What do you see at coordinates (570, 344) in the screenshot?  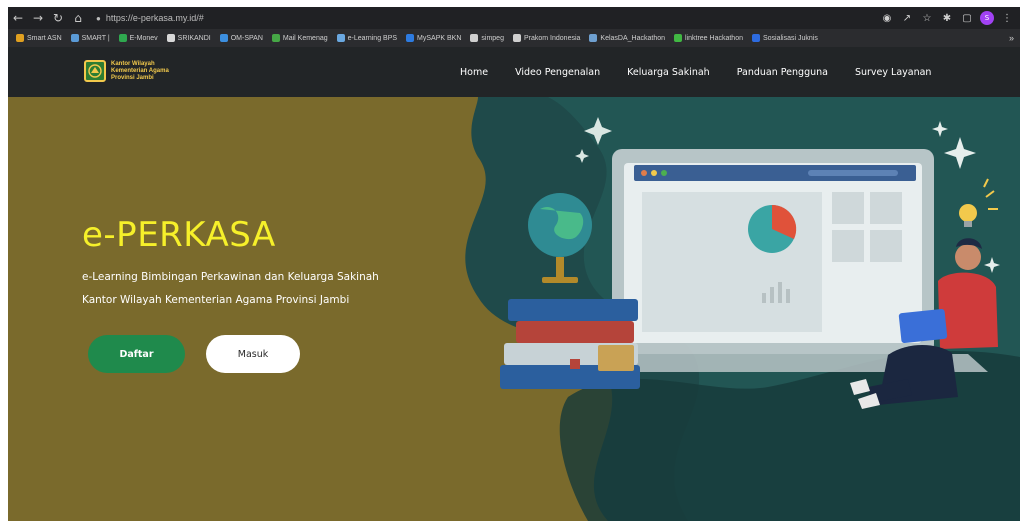 I see `books-stack-icon` at bounding box center [570, 344].